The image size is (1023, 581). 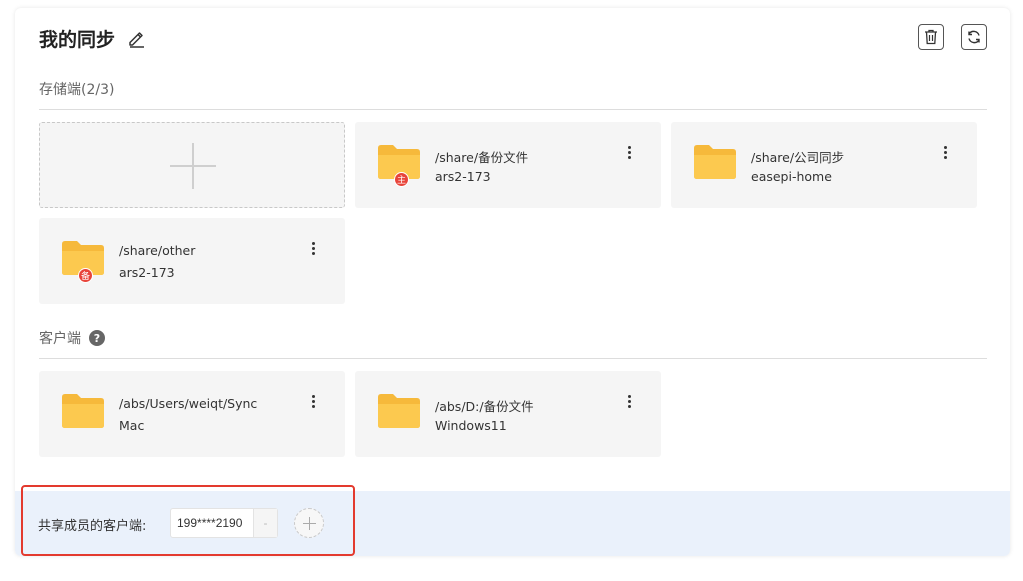 What do you see at coordinates (471, 425) in the screenshot?
I see `client-host: Windows11` at bounding box center [471, 425].